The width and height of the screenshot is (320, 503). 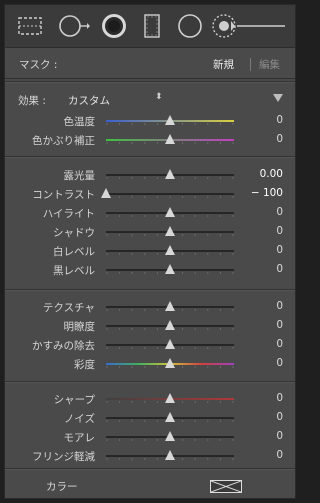 What do you see at coordinates (150, 100) in the screenshot?
I see `effect-row: 効果 : カスタム ⬍` at bounding box center [150, 100].